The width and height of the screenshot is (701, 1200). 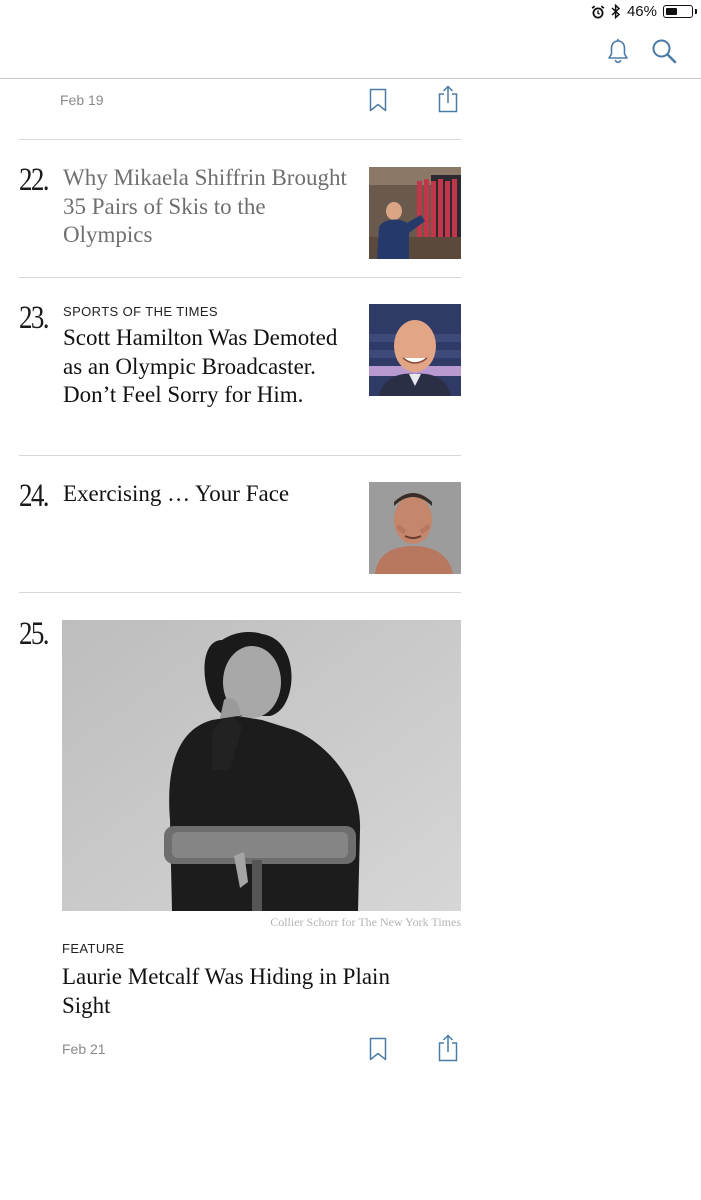 I want to click on bluetooth-icon, so click(x=616, y=11).